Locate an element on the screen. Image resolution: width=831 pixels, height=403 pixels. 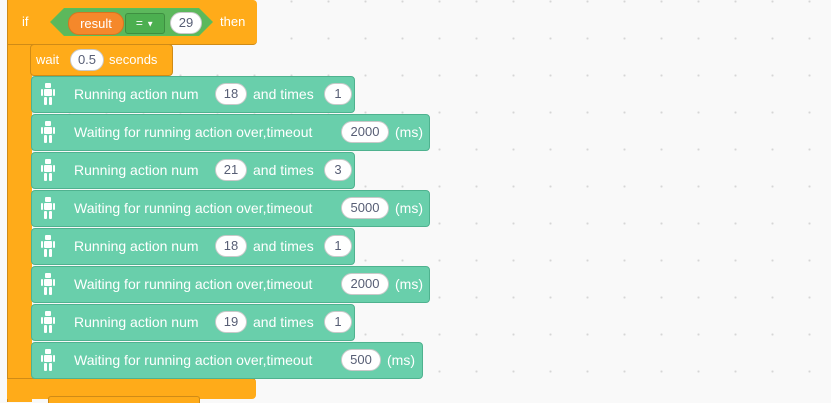
result-variable: result is located at coordinates (96, 23).